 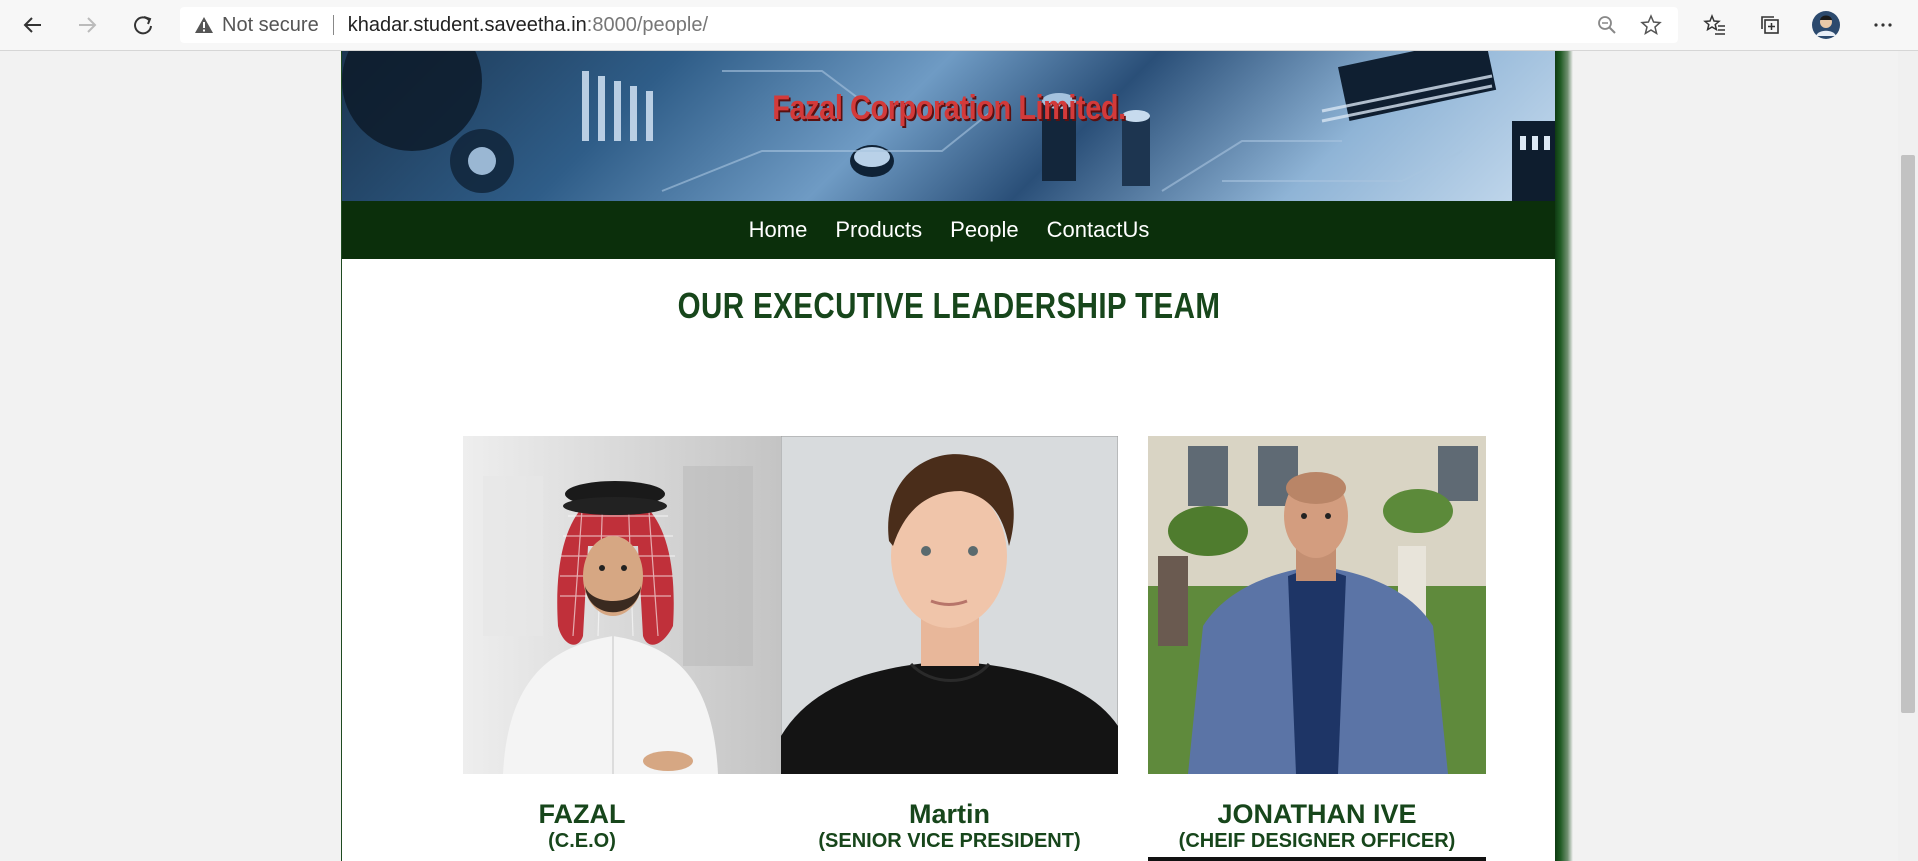 What do you see at coordinates (878, 230) in the screenshot?
I see `nav-products: Products` at bounding box center [878, 230].